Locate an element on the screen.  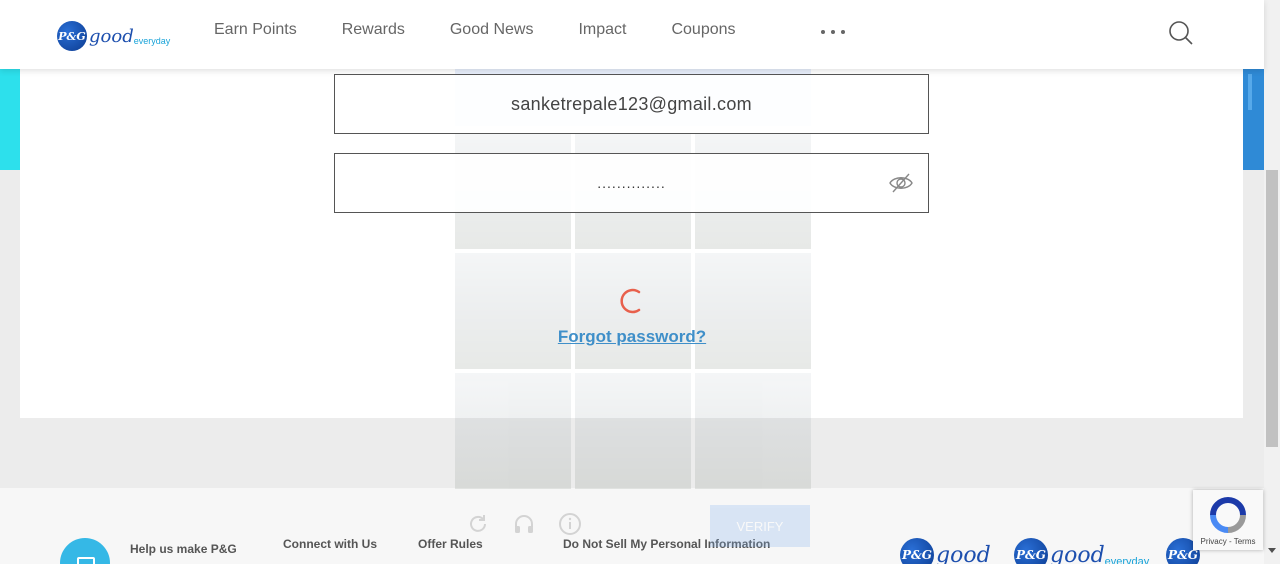
hero-accent-left is located at coordinates (10, 119).